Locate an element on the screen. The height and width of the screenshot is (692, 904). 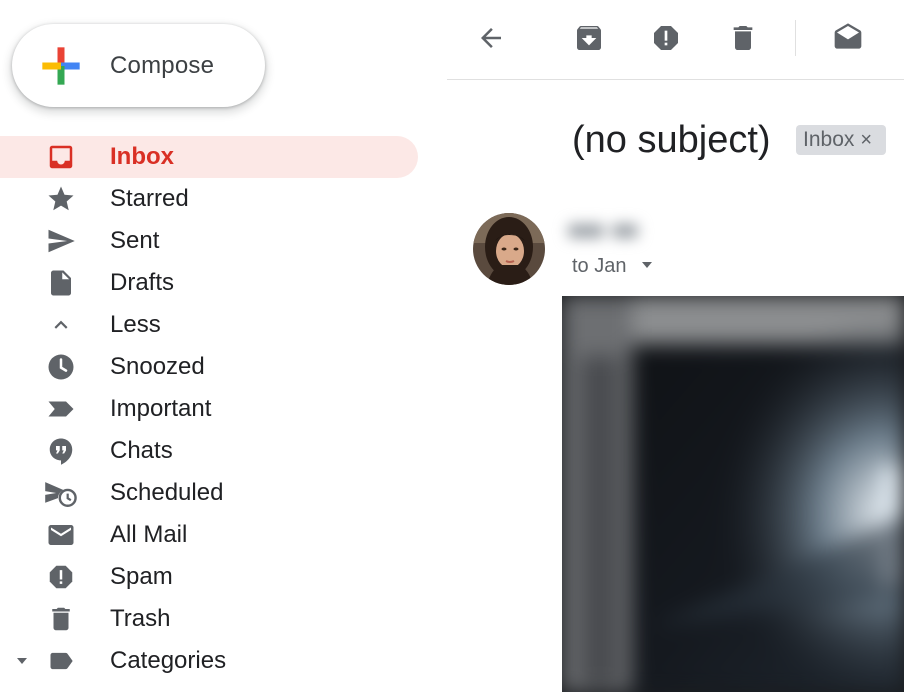
sidebar-item-label: Trash is located at coordinates (140, 618).